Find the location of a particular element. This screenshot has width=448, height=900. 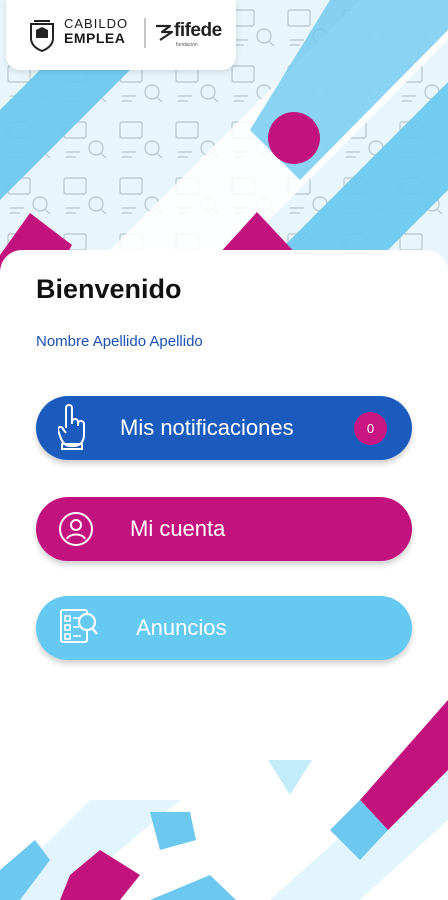

logo-card: CABILDO EMPLEA fifede fundación is located at coordinates (121, 35).